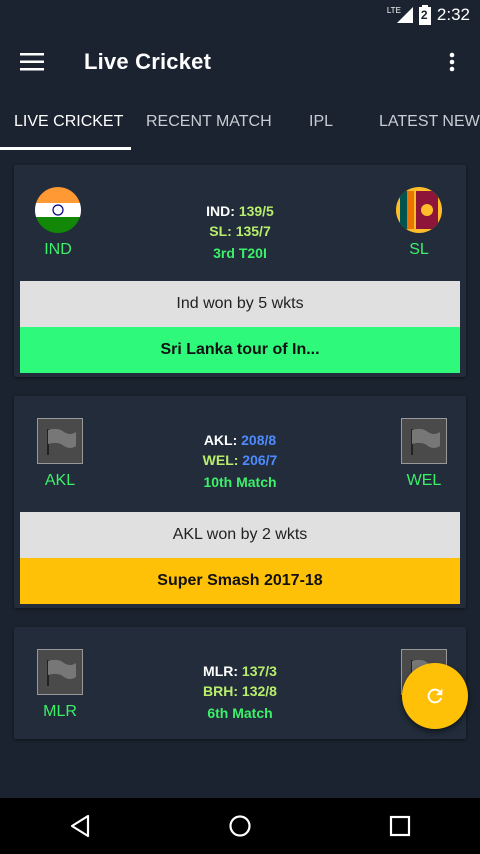  What do you see at coordinates (259, 440) in the screenshot?
I see `score1-value: 208/8` at bounding box center [259, 440].